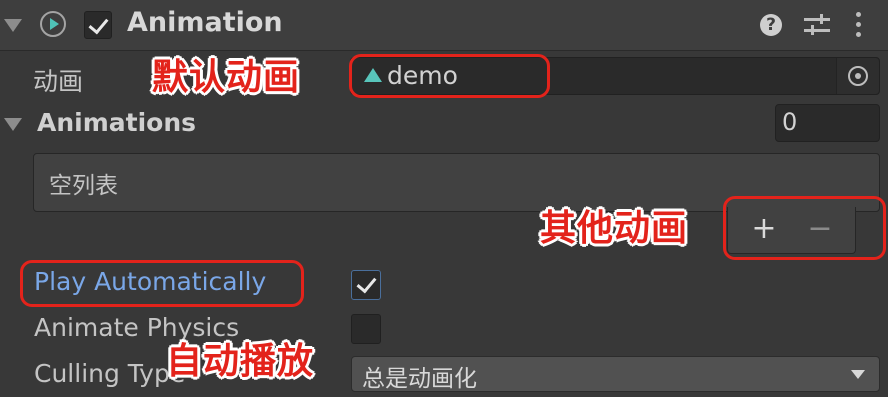 The image size is (888, 397). What do you see at coordinates (827, 123) in the screenshot?
I see `animations-size-field: 0` at bounding box center [827, 123].